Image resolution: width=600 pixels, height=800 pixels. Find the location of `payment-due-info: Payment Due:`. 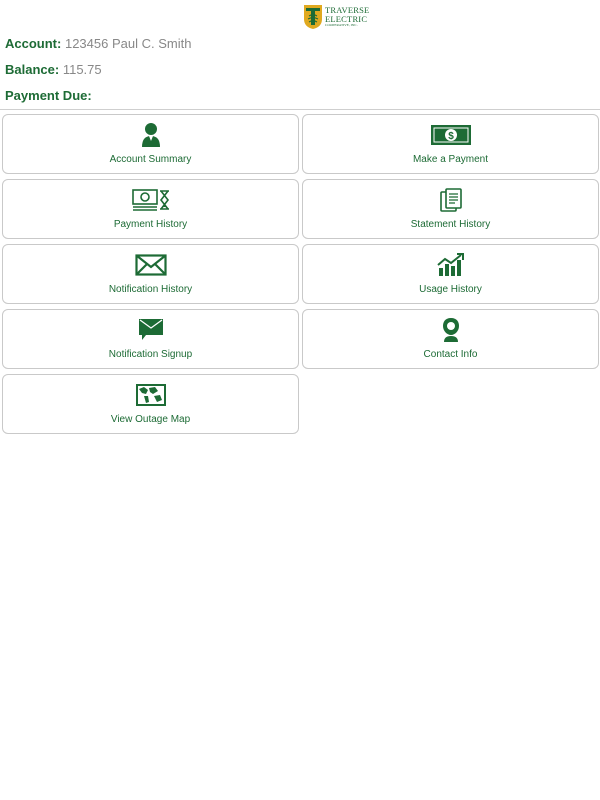

payment-due-info: Payment Due: is located at coordinates (48, 95).